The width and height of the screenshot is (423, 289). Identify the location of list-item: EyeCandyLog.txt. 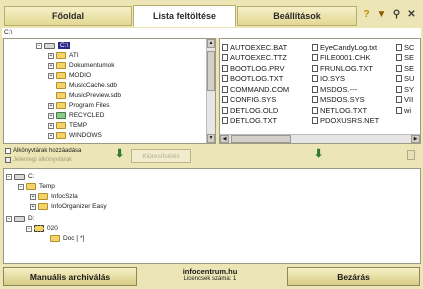
(345, 47).